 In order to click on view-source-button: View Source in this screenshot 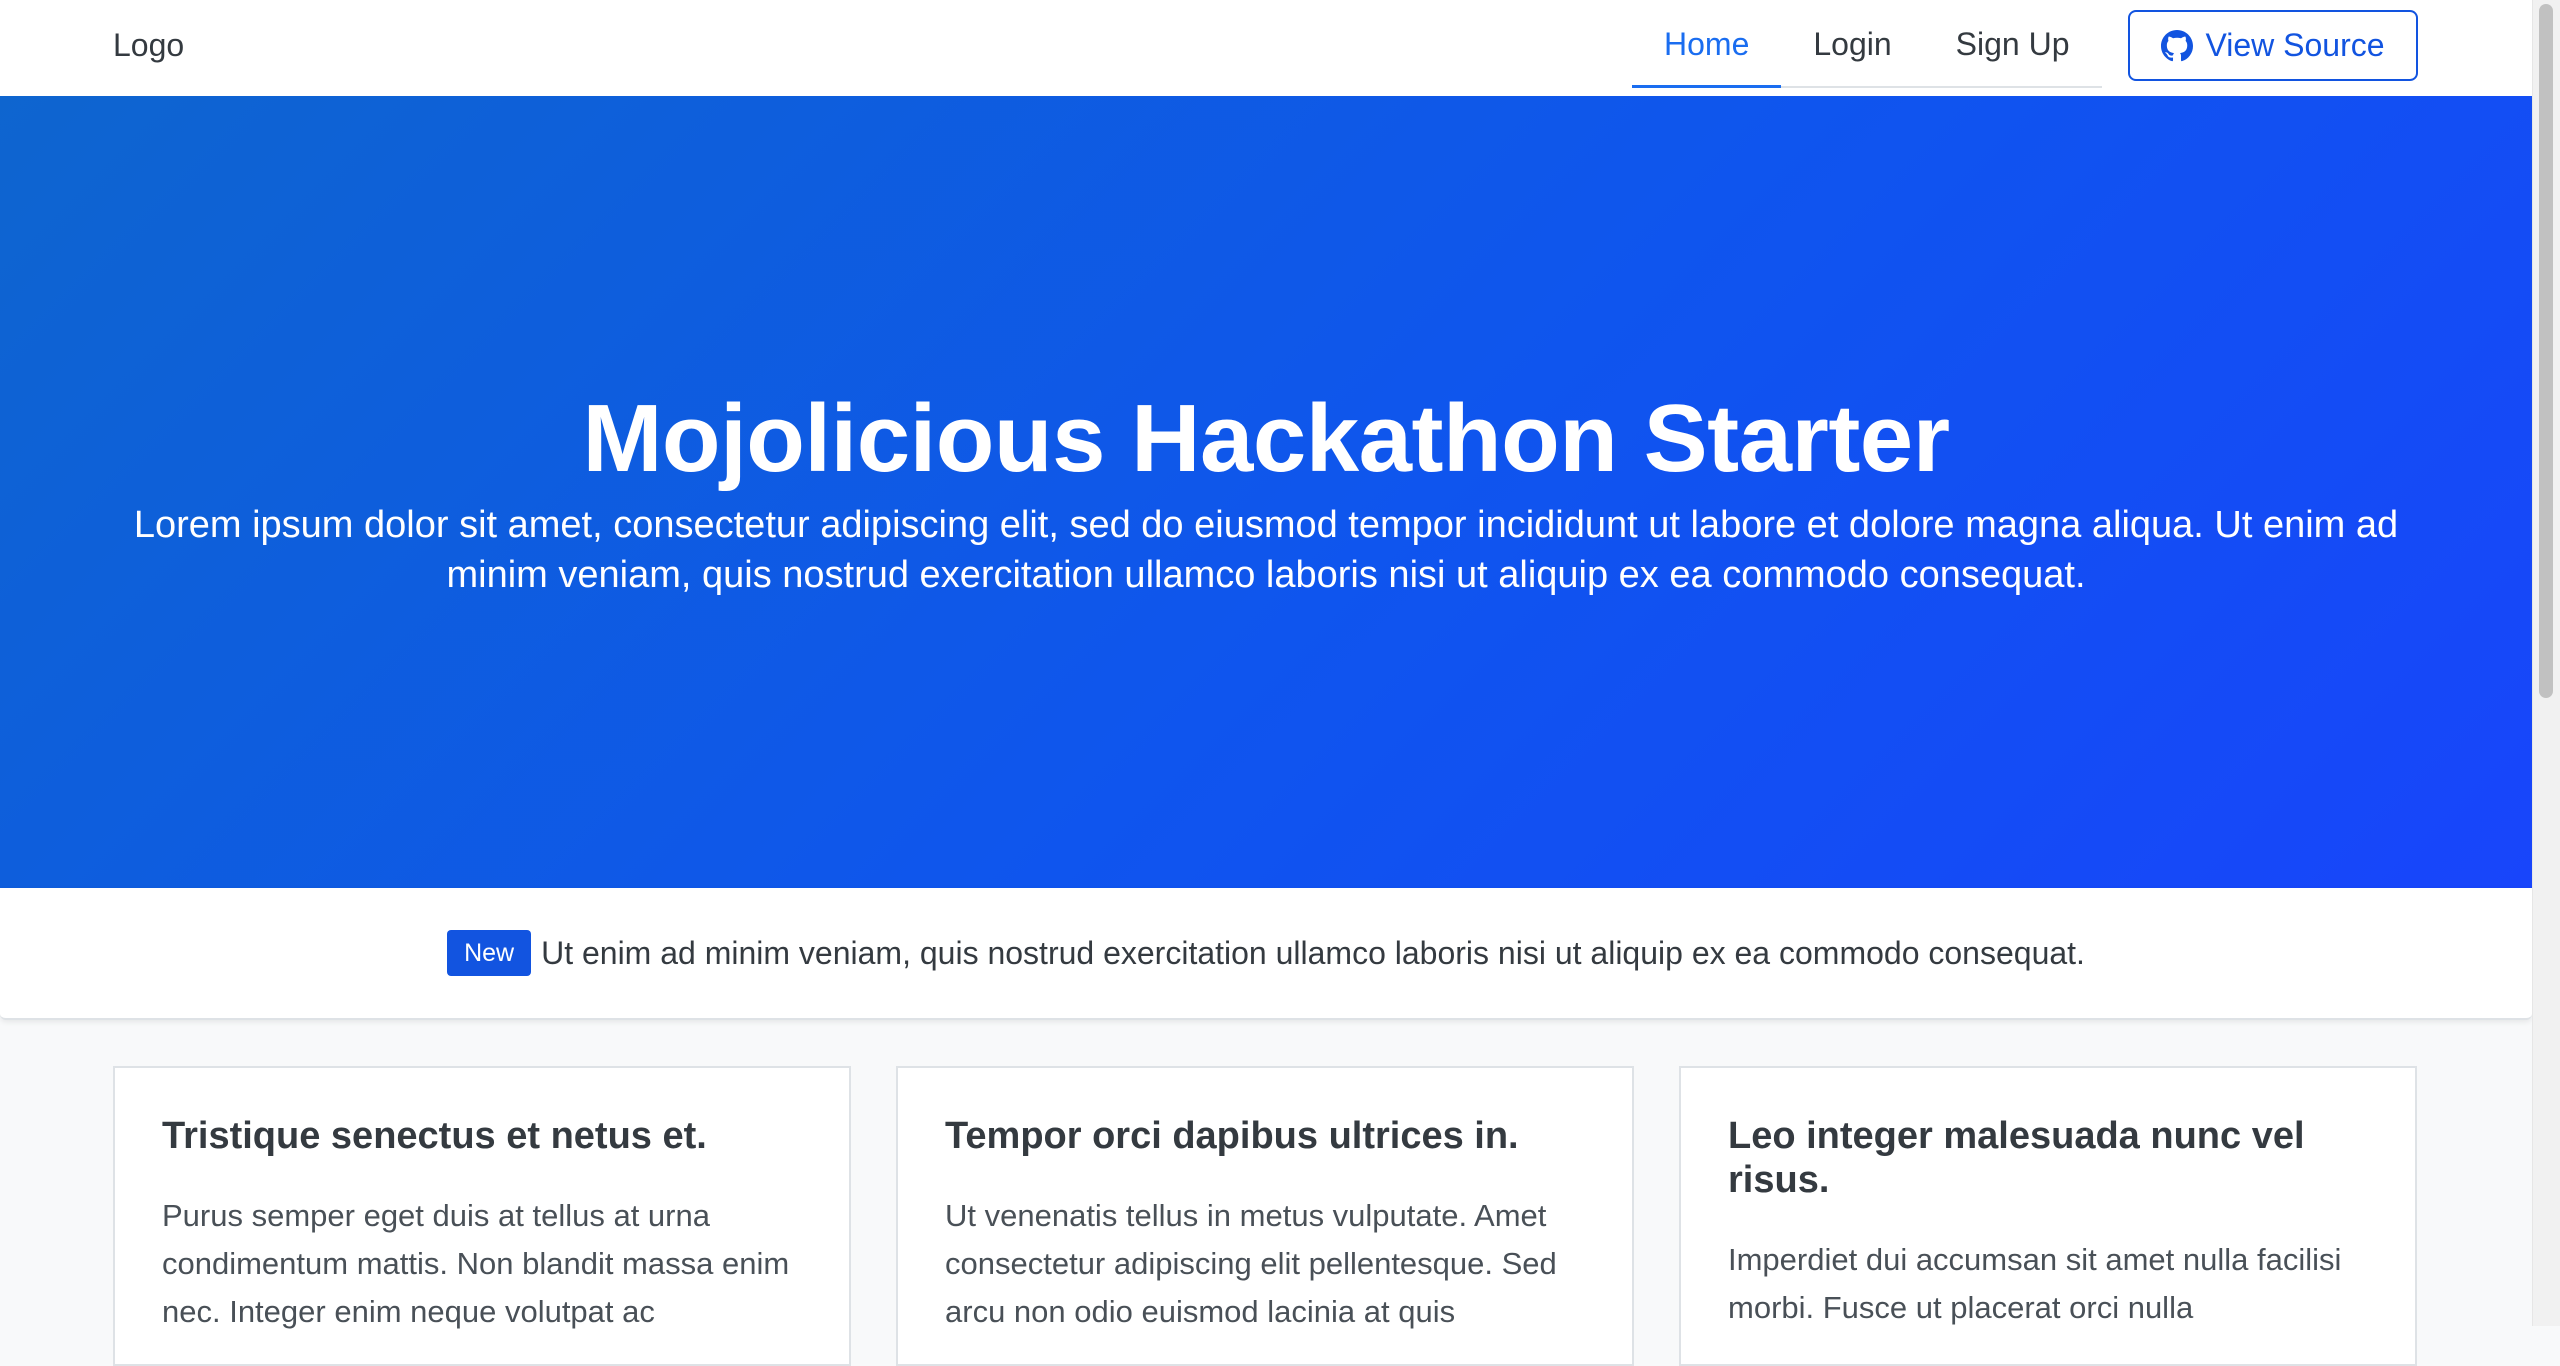, I will do `click(2273, 45)`.